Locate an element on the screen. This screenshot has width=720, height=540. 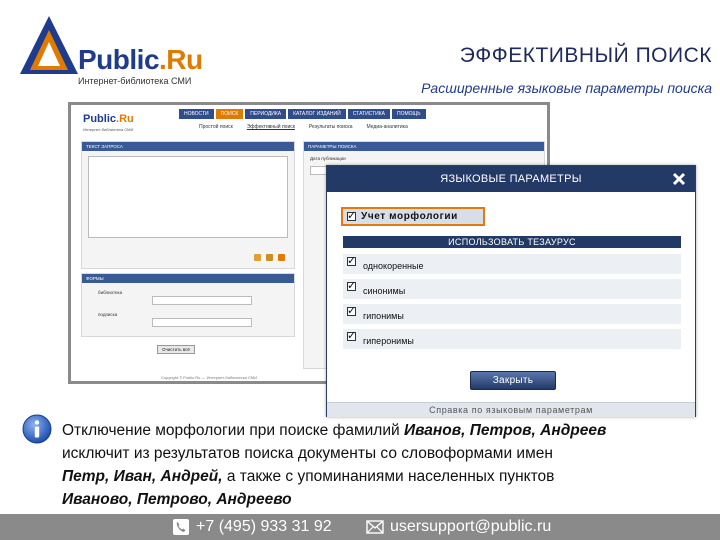
subnav-effective-search: Эффективный поиск is located at coordinates (271, 127).